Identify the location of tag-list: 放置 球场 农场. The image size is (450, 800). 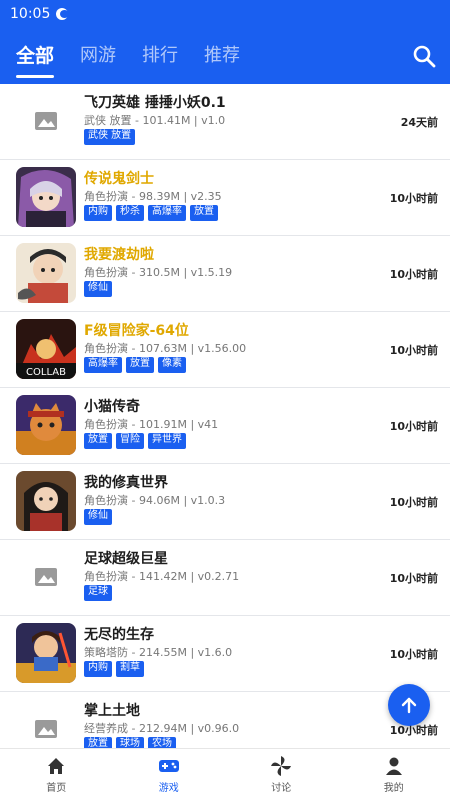
(130, 742).